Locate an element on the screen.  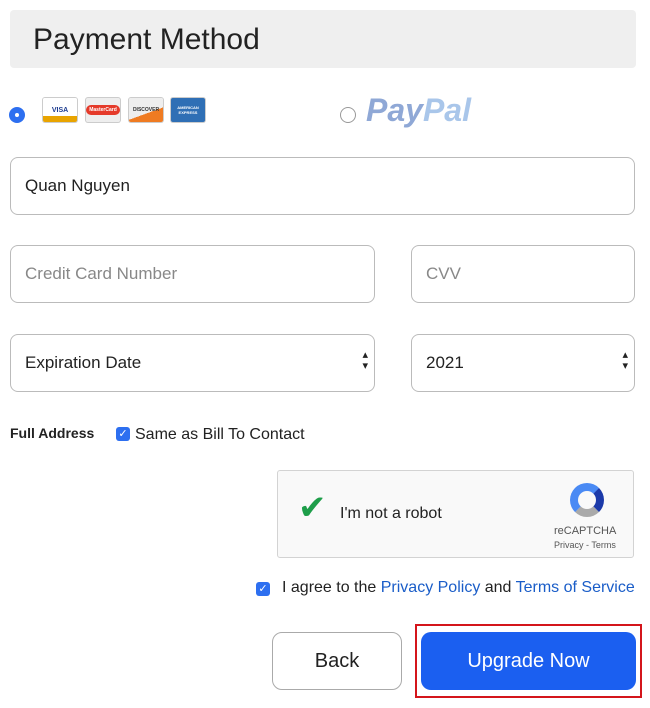
paypal-radio is located at coordinates (348, 115).